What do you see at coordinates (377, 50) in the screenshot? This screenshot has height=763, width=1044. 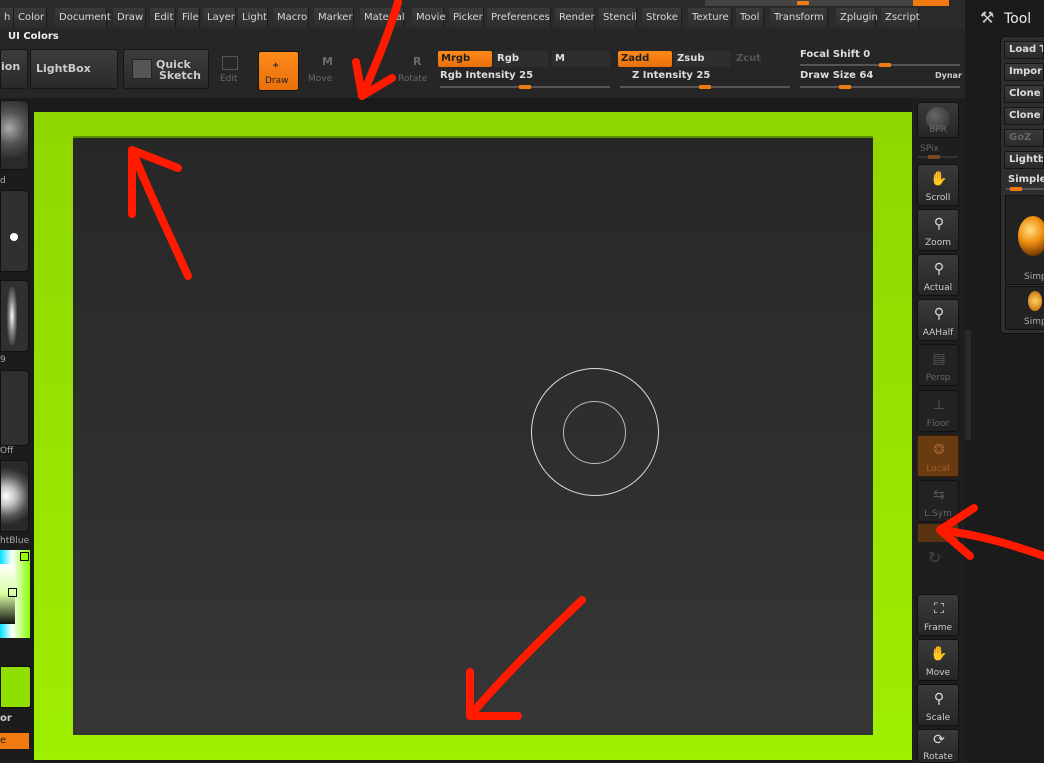 I see `arrow-top` at bounding box center [377, 50].